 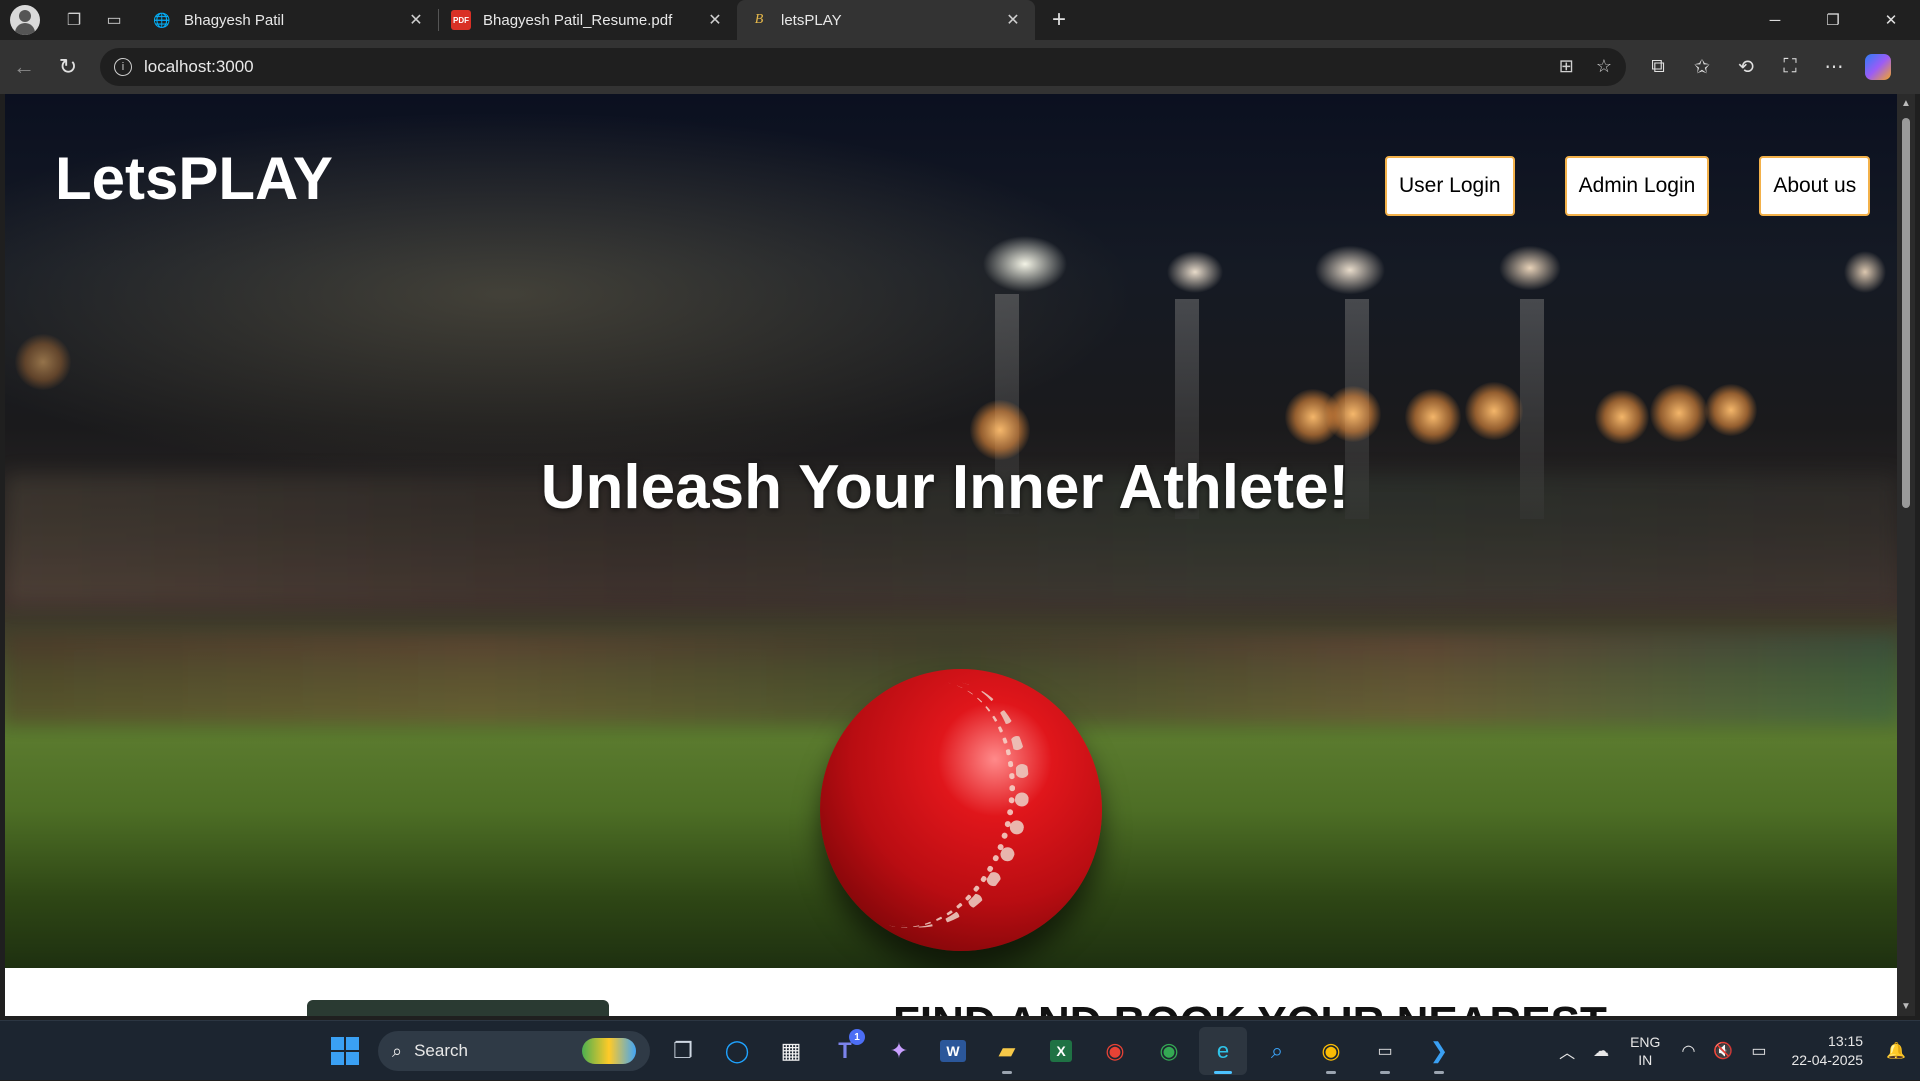 What do you see at coordinates (1723, 1051) in the screenshot?
I see `volume-muted-icon: 🔇` at bounding box center [1723, 1051].